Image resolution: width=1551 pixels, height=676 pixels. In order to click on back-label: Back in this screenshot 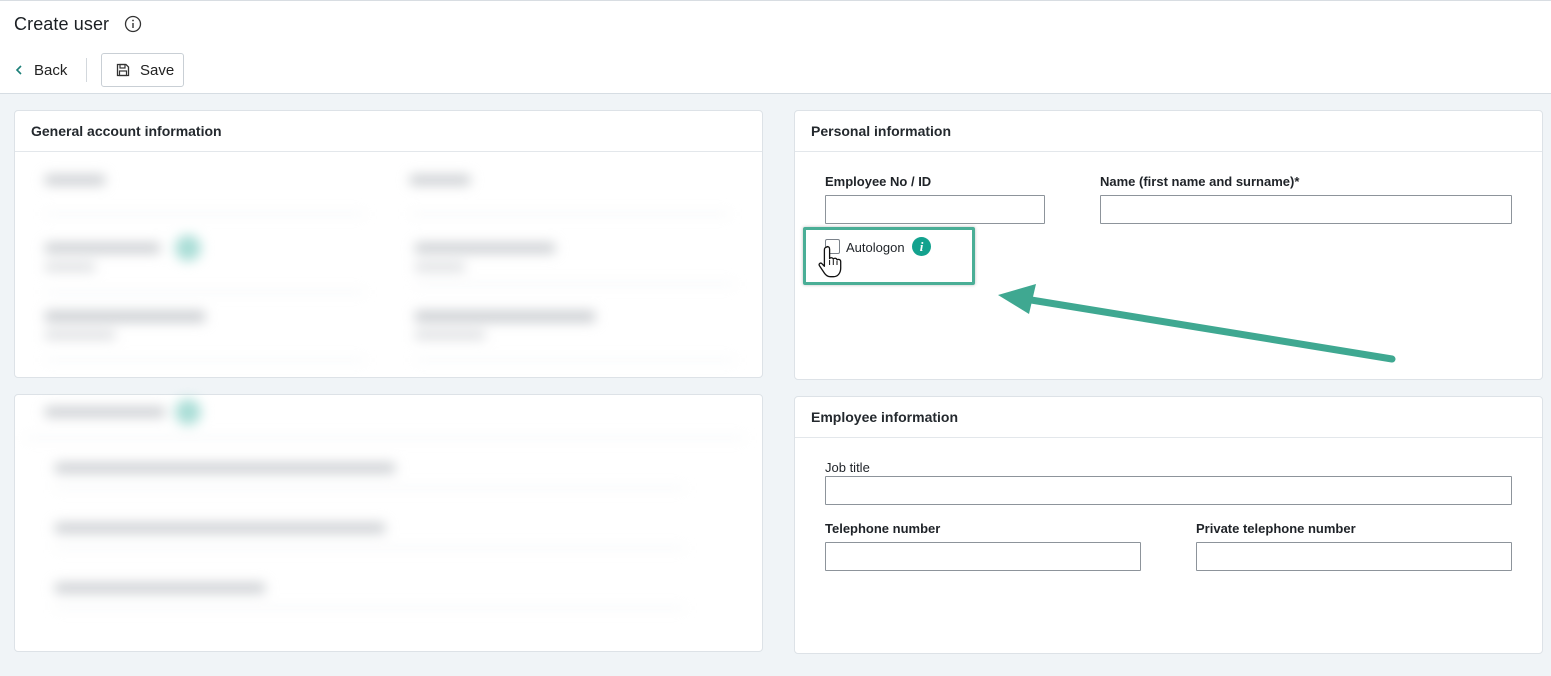, I will do `click(51, 70)`.